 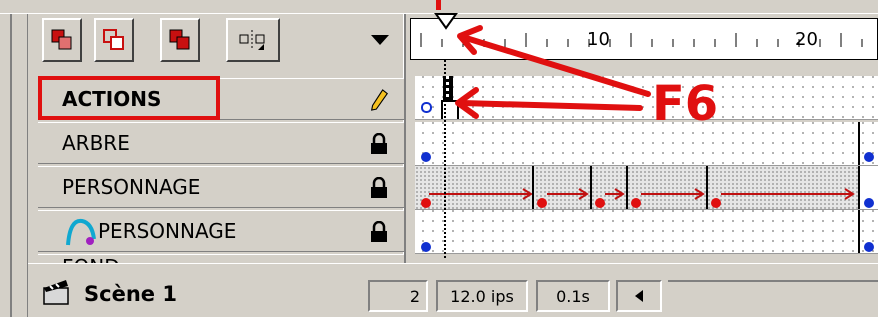 I want to click on annotation-f6: F6, so click(x=685, y=104).